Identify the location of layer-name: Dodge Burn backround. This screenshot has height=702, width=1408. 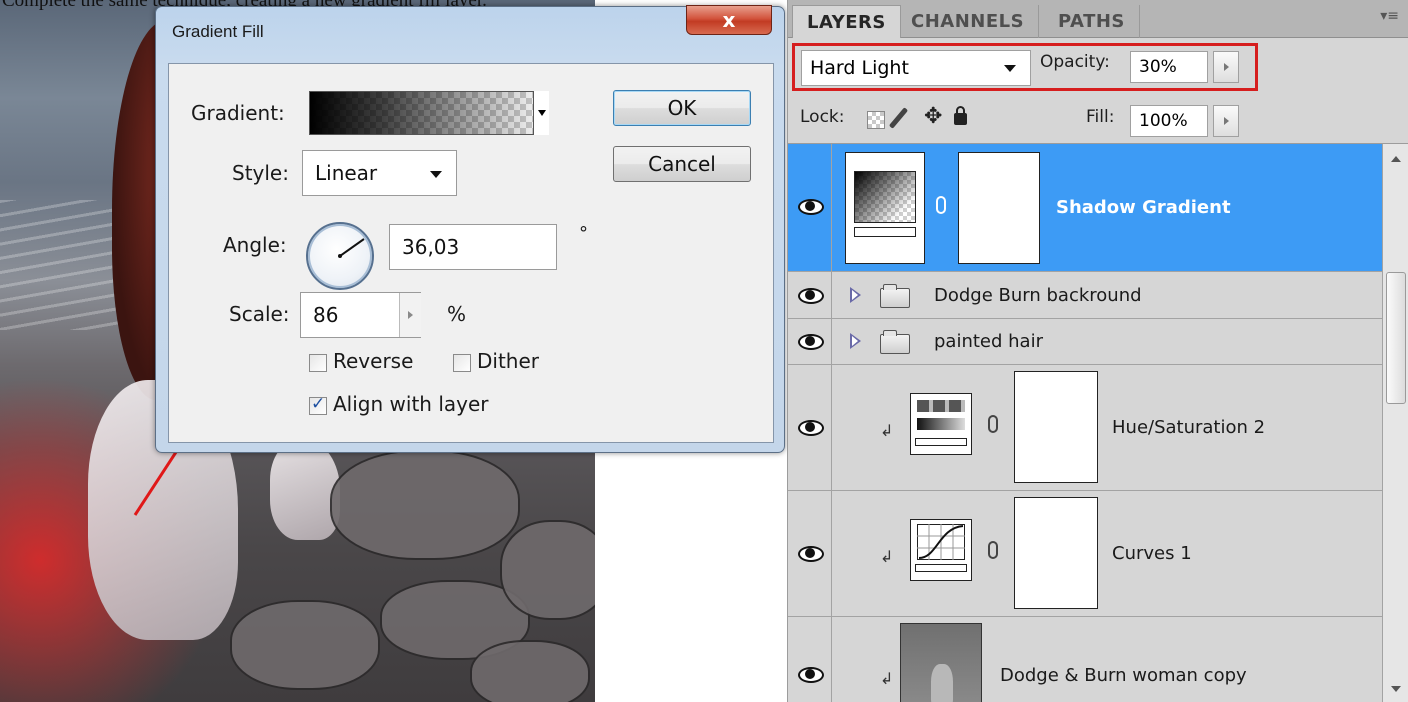
(1038, 295).